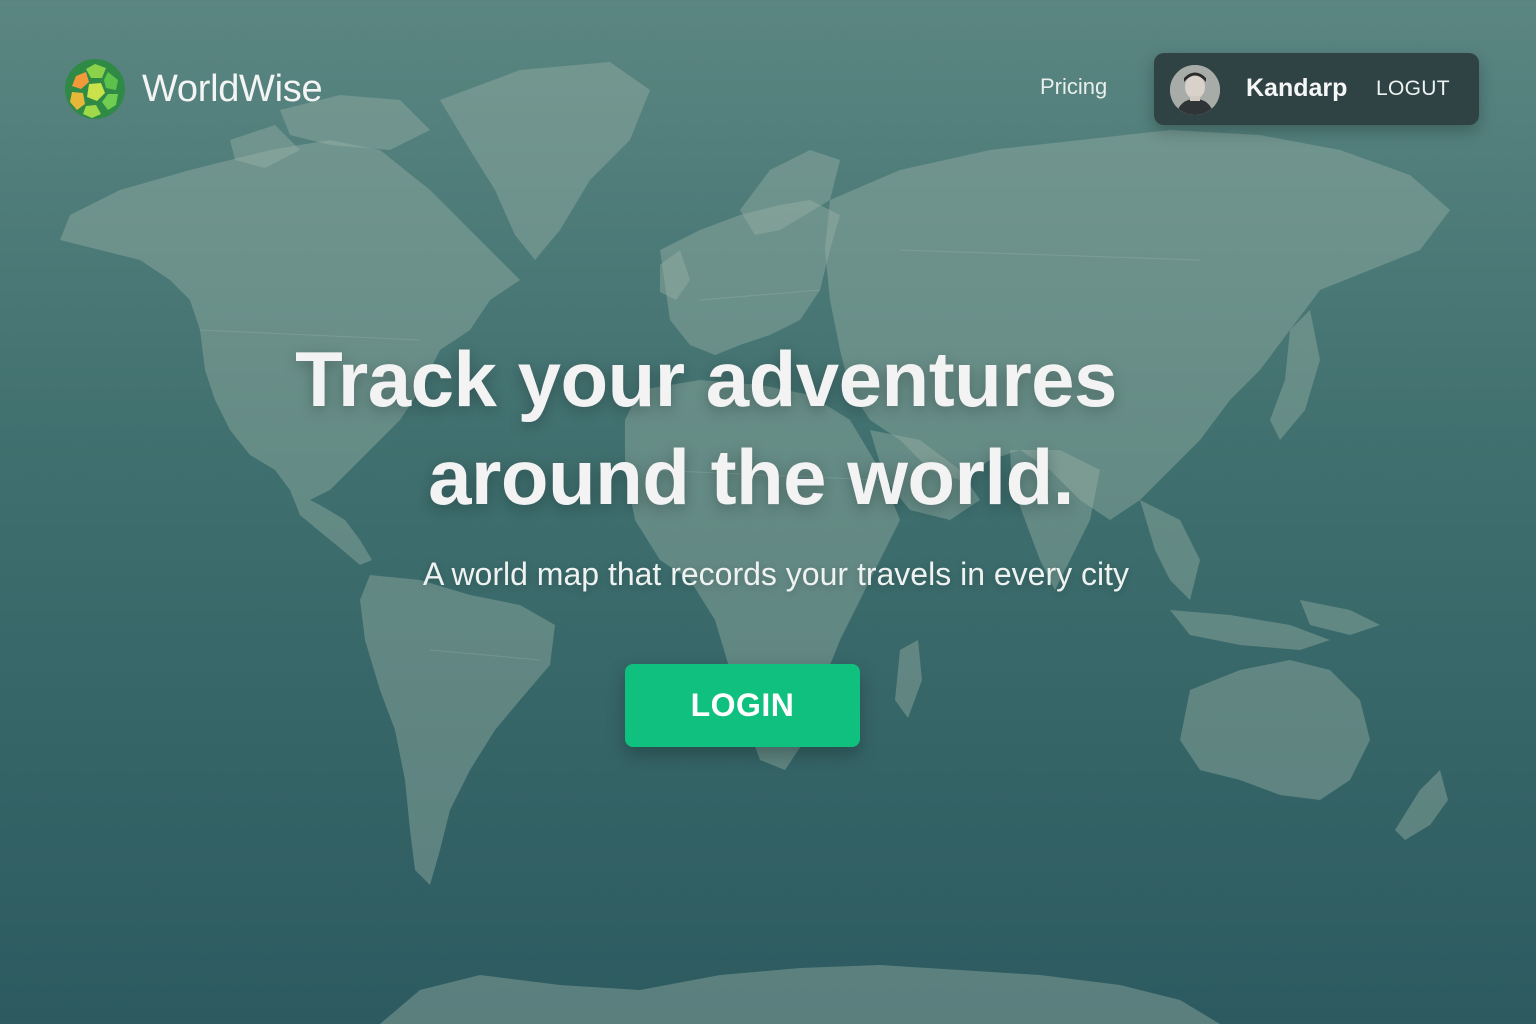 The width and height of the screenshot is (1536, 1024). I want to click on south-america-shape, so click(457, 730).